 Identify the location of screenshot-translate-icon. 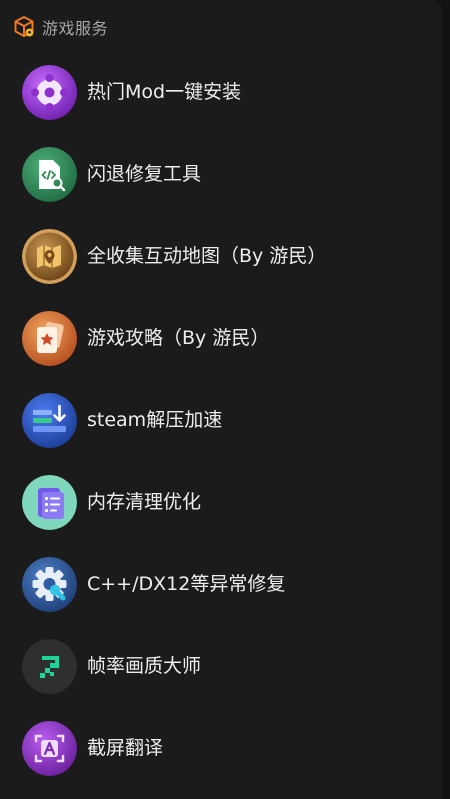
(49, 748).